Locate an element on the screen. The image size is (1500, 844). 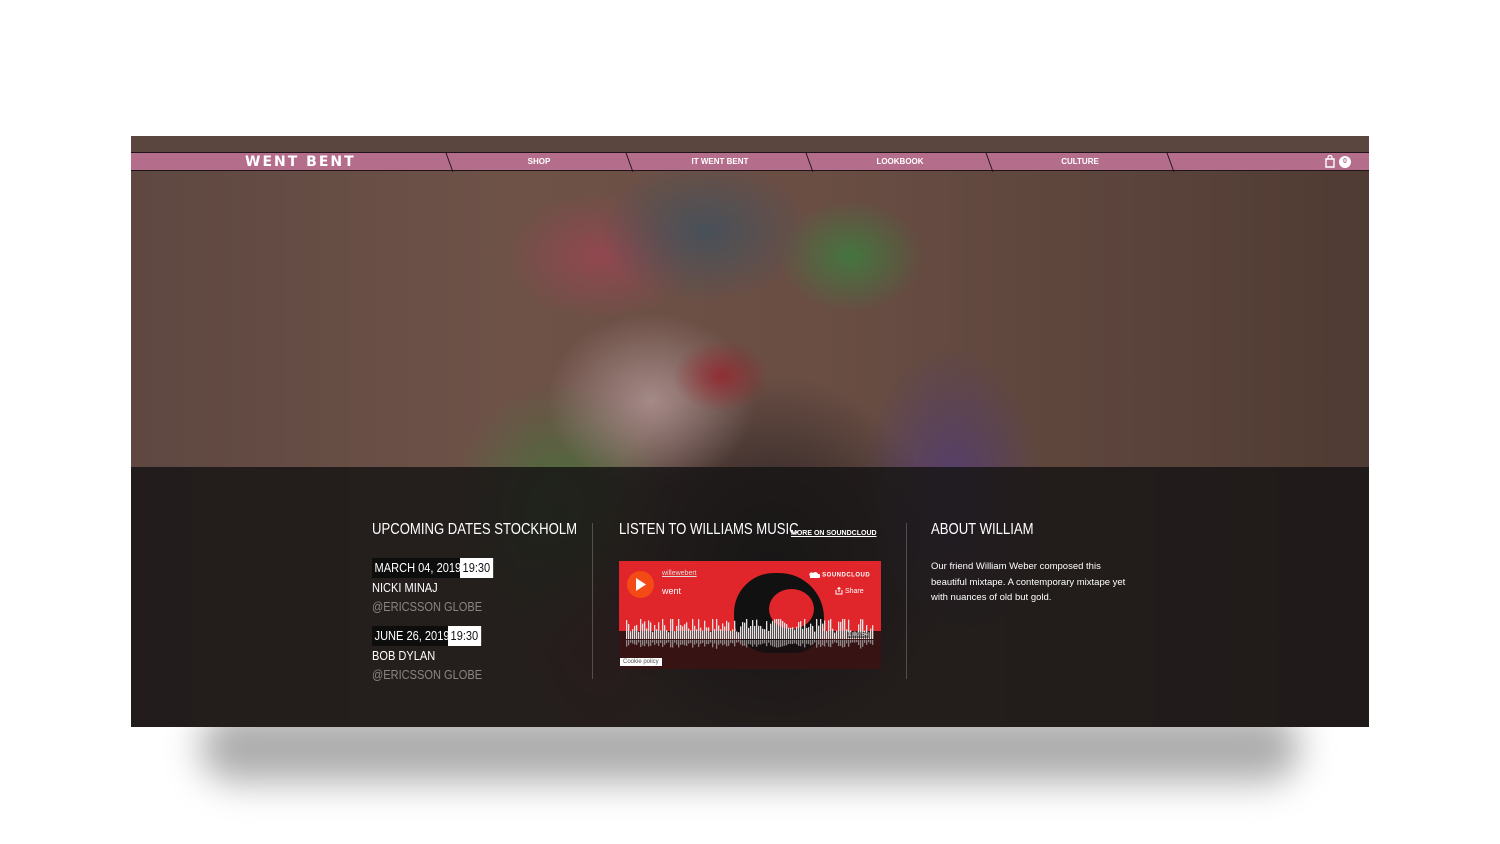
play-icon is located at coordinates (641, 584).